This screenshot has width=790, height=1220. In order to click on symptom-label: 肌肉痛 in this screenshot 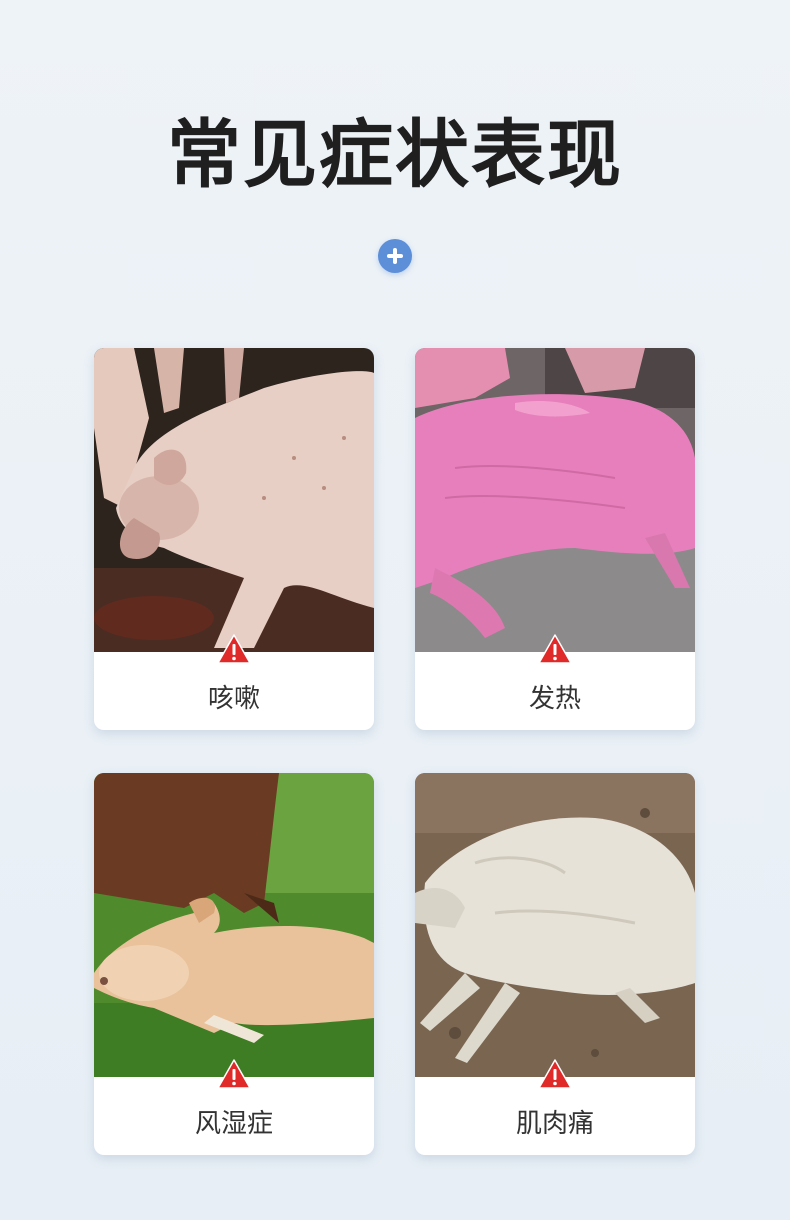, I will do `click(554, 1124)`.